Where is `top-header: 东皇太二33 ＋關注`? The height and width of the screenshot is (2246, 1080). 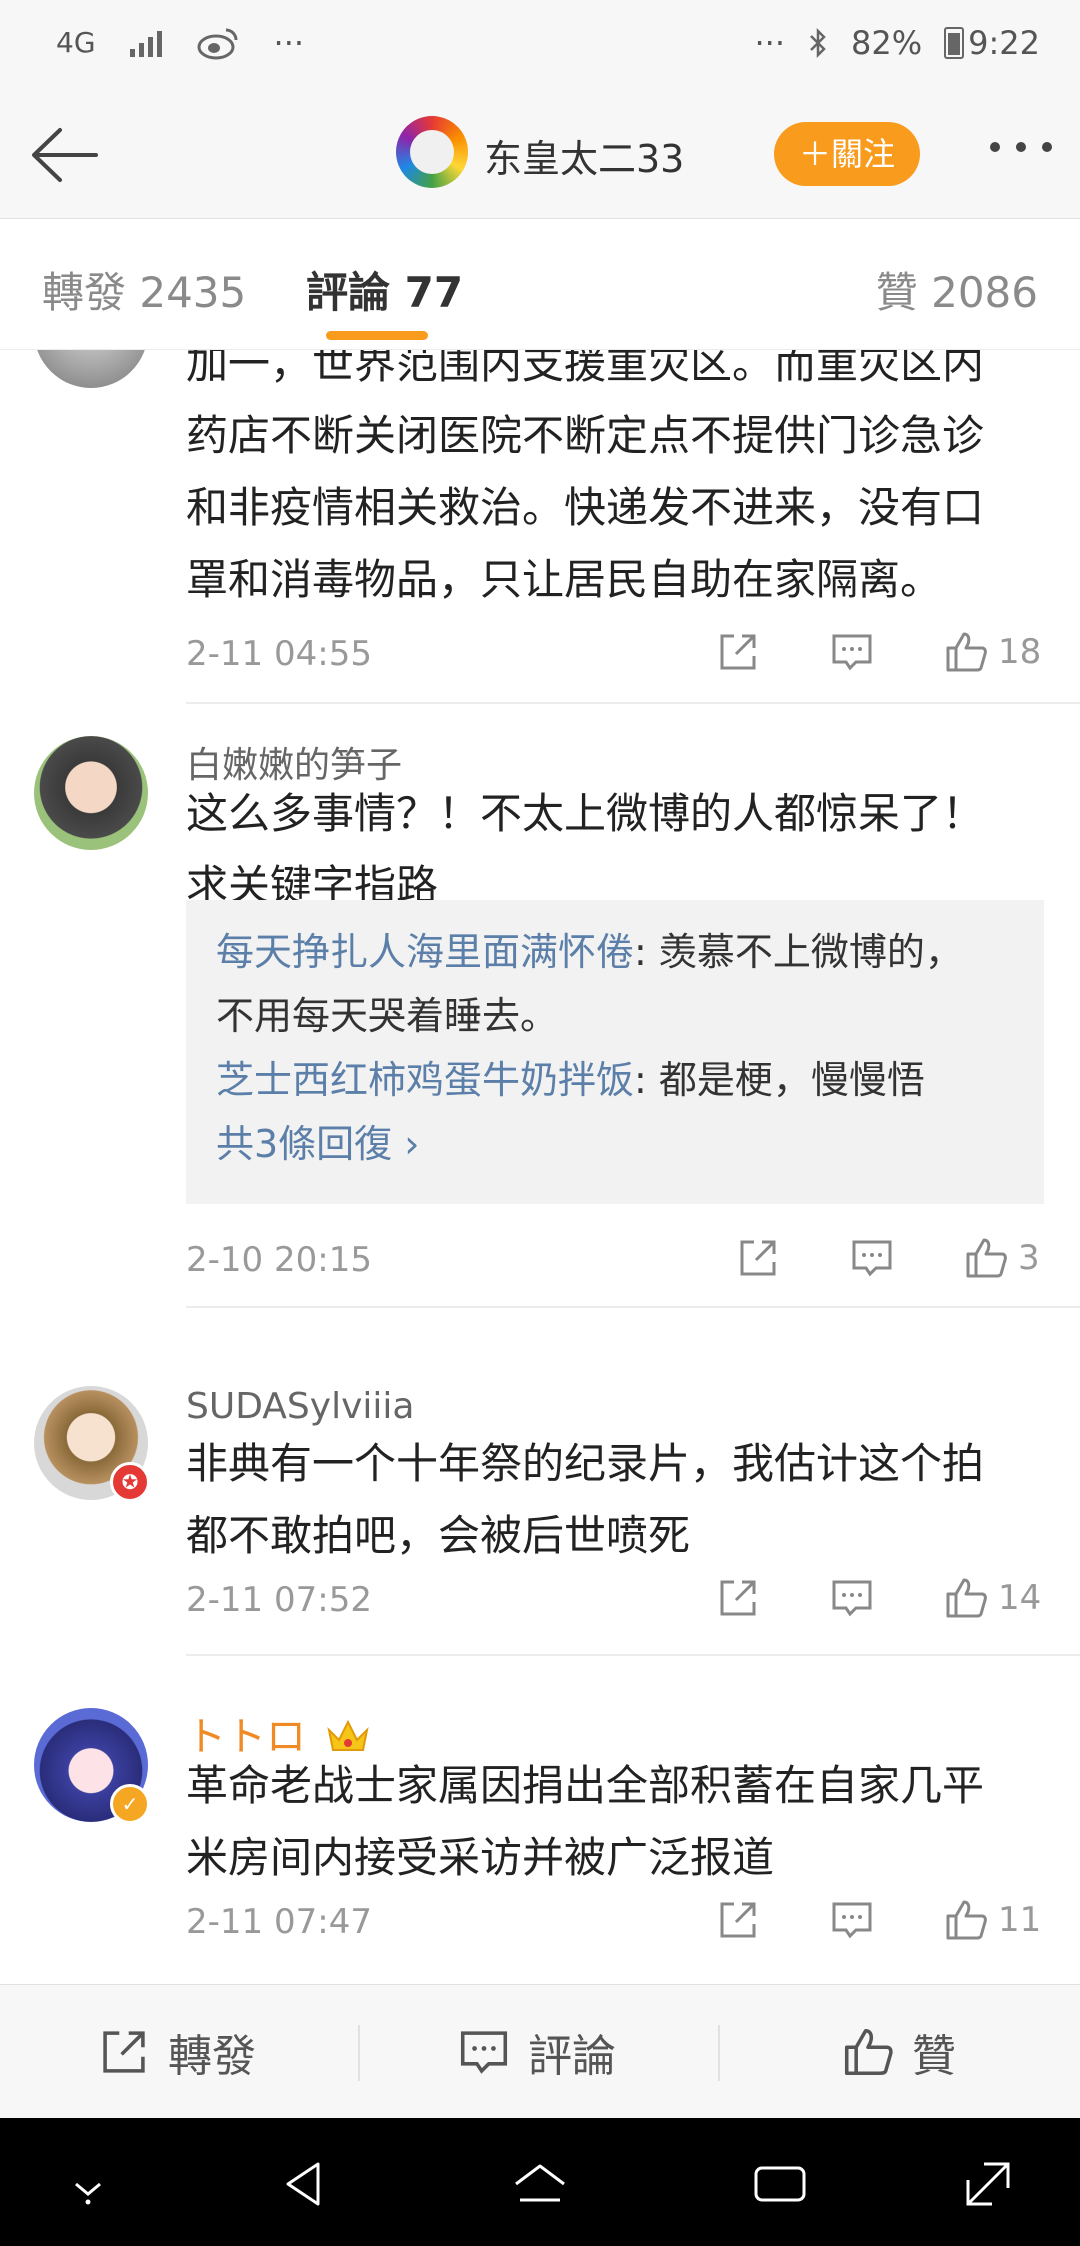
top-header: 东皇太二33 ＋關注 is located at coordinates (540, 155).